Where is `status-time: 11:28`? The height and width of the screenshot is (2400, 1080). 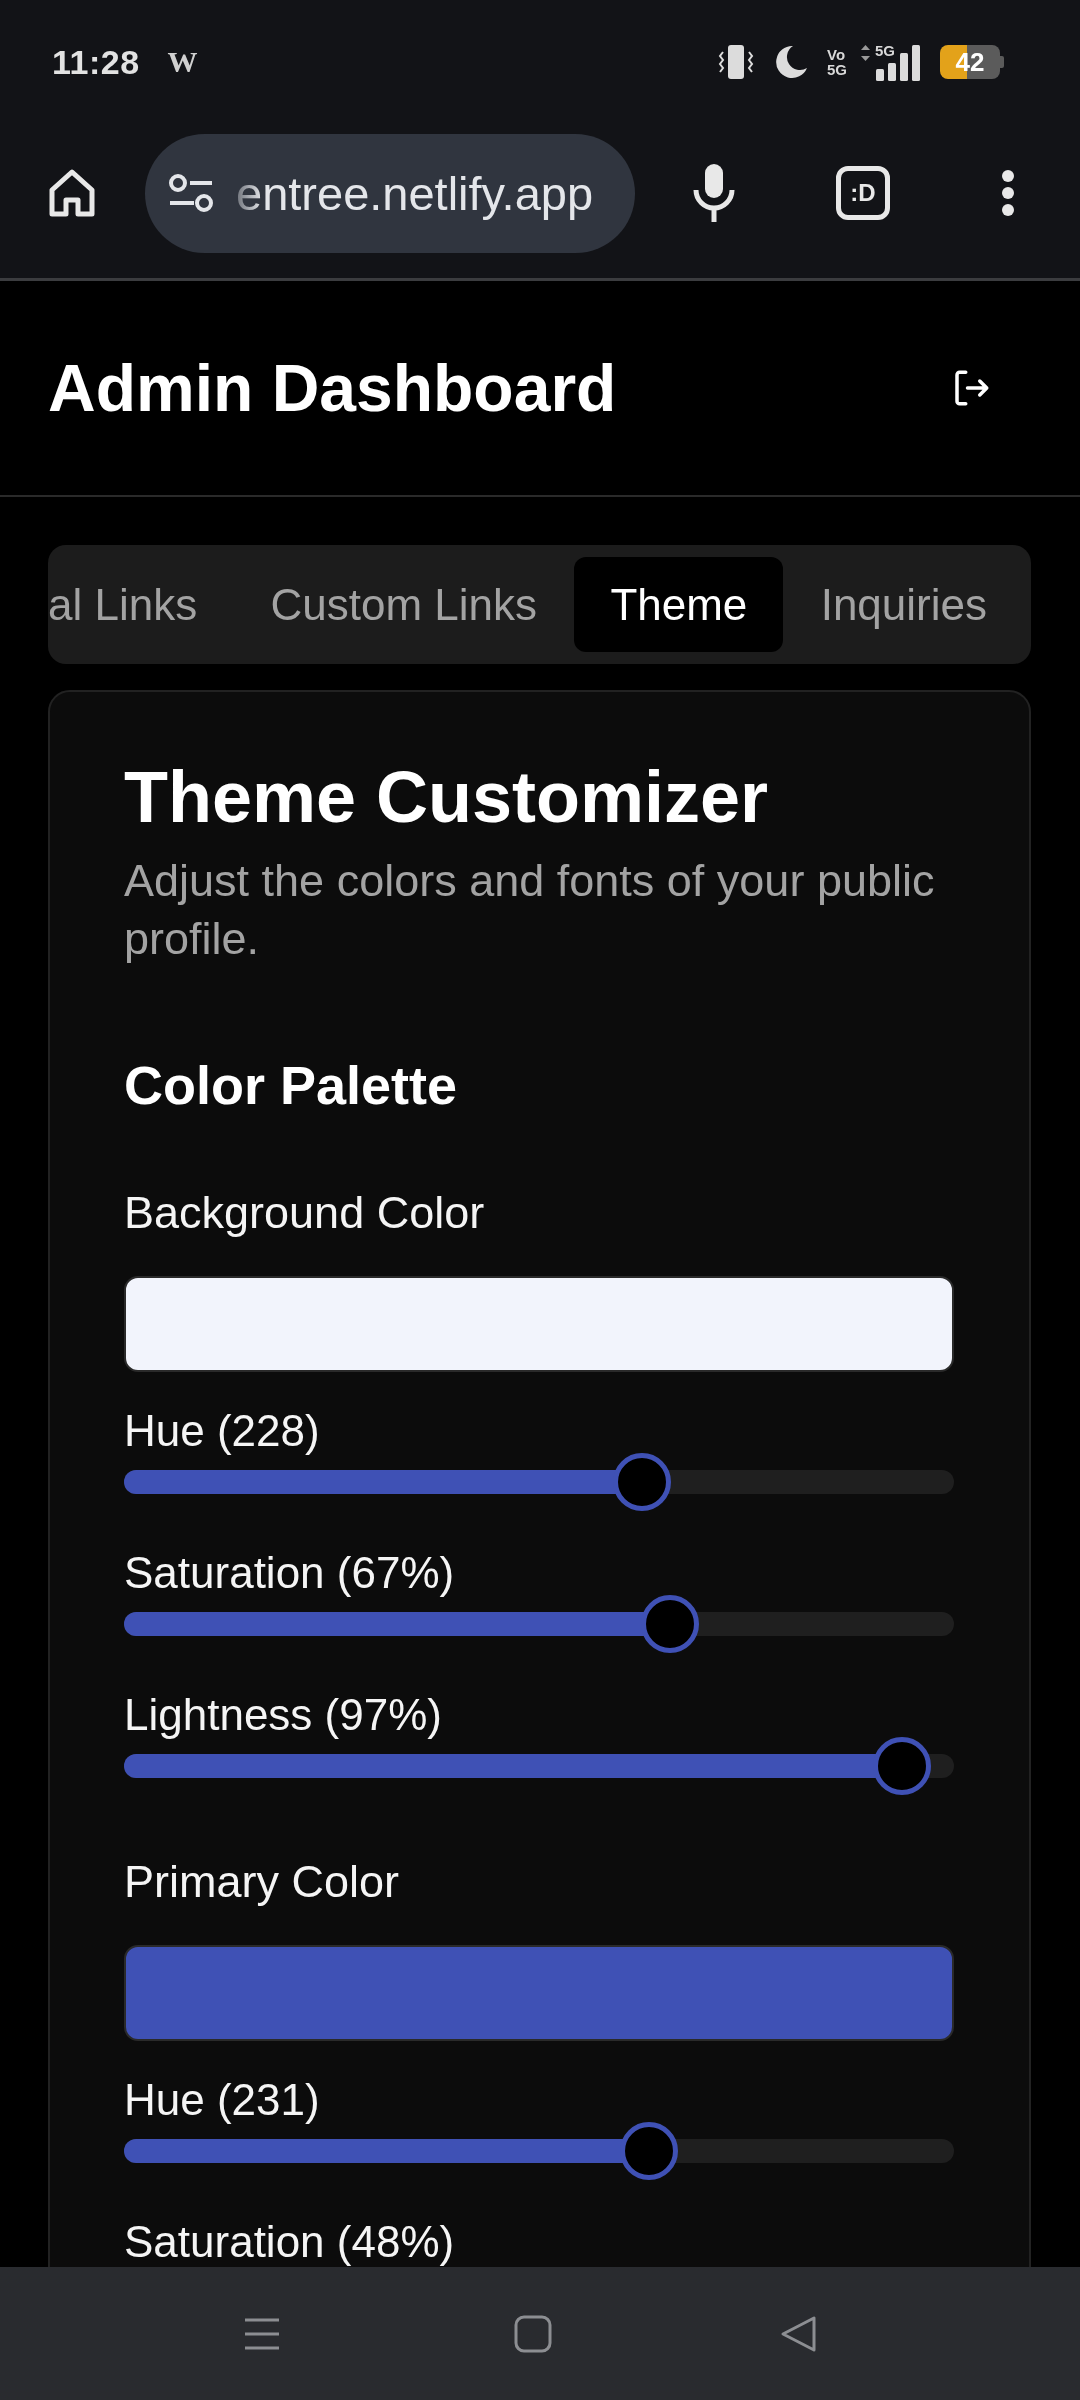
status-time: 11:28 is located at coordinates (96, 62).